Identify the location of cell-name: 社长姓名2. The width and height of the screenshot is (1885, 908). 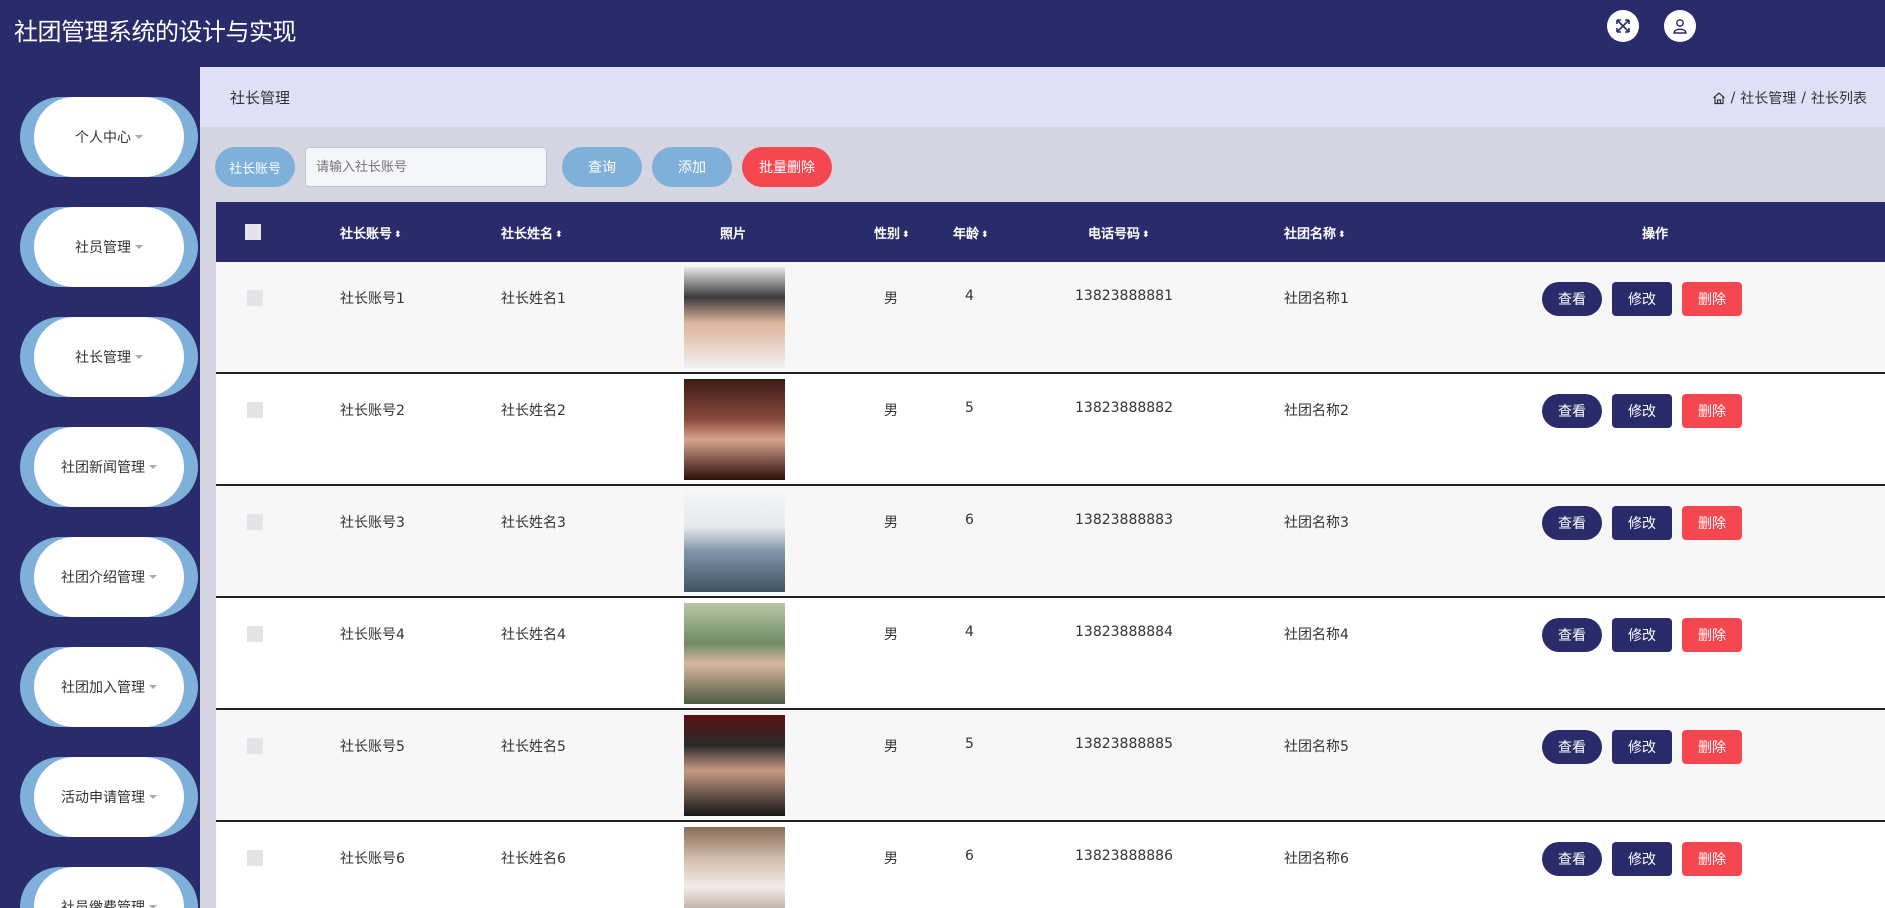
(533, 411).